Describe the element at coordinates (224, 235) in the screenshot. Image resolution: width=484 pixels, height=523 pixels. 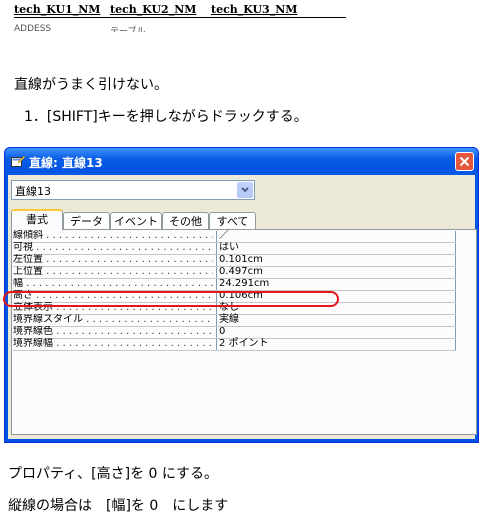
I see `property-value: ／` at that location.